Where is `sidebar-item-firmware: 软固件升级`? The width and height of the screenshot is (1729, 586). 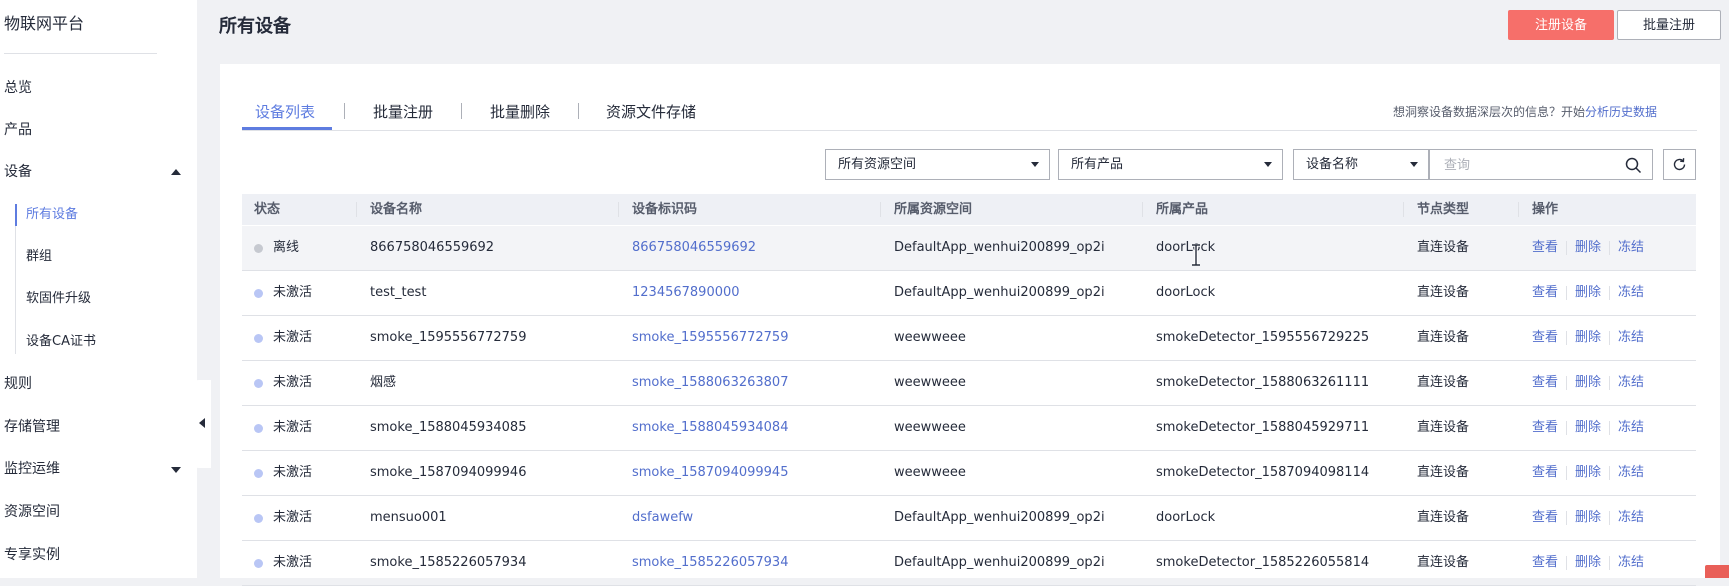 sidebar-item-firmware: 软固件升级 is located at coordinates (58, 299).